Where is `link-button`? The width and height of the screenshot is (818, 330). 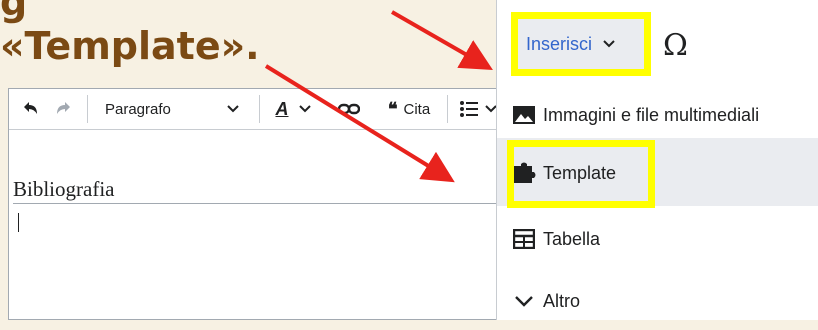 link-button is located at coordinates (349, 109).